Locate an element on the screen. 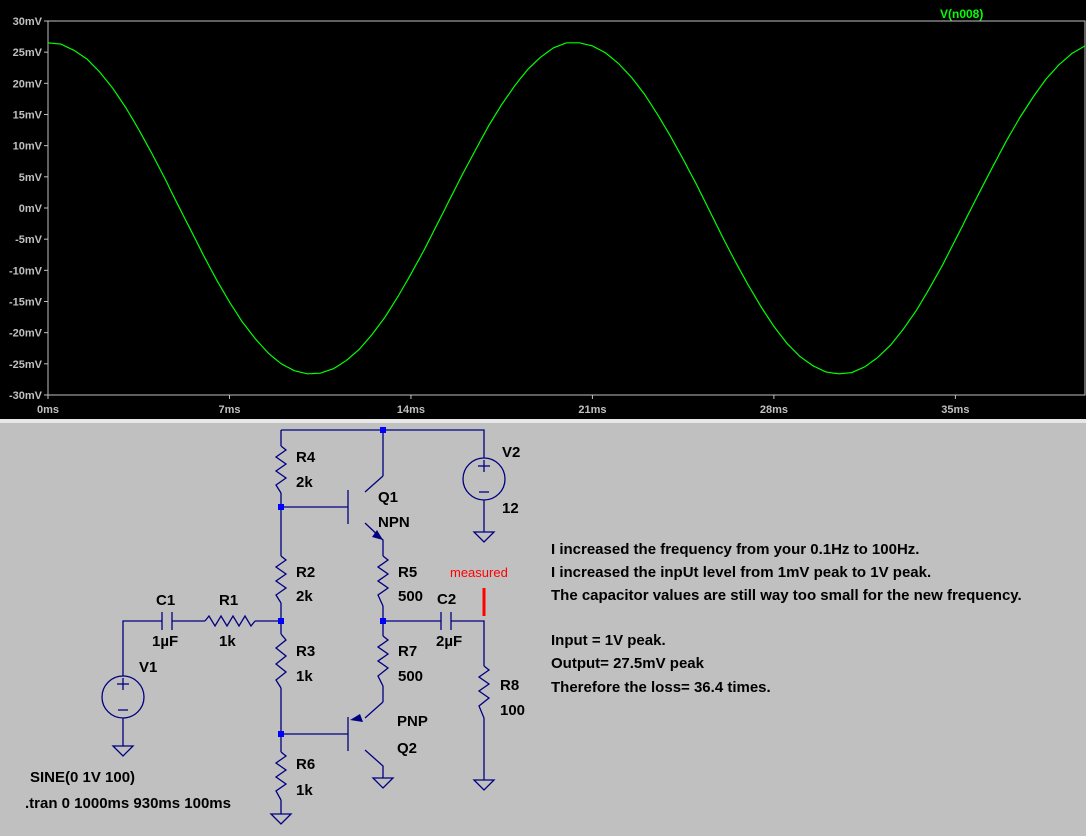  r6-value-label: 1k is located at coordinates (304, 790).